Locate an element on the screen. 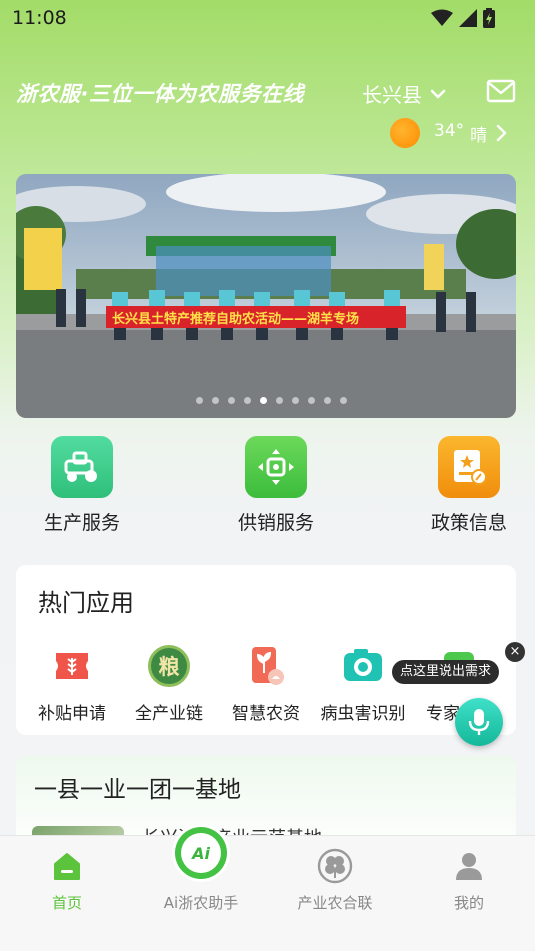 Image resolution: width=535 pixels, height=951 pixels. wifi-icon is located at coordinates (442, 17).